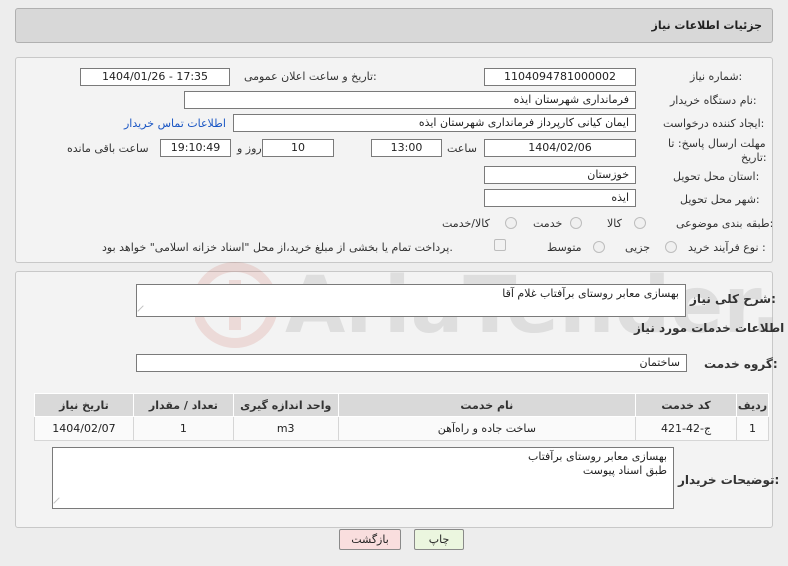  Describe the element at coordinates (733, 299) in the screenshot. I see `summary-label: شرح کلی نیاز:` at that location.